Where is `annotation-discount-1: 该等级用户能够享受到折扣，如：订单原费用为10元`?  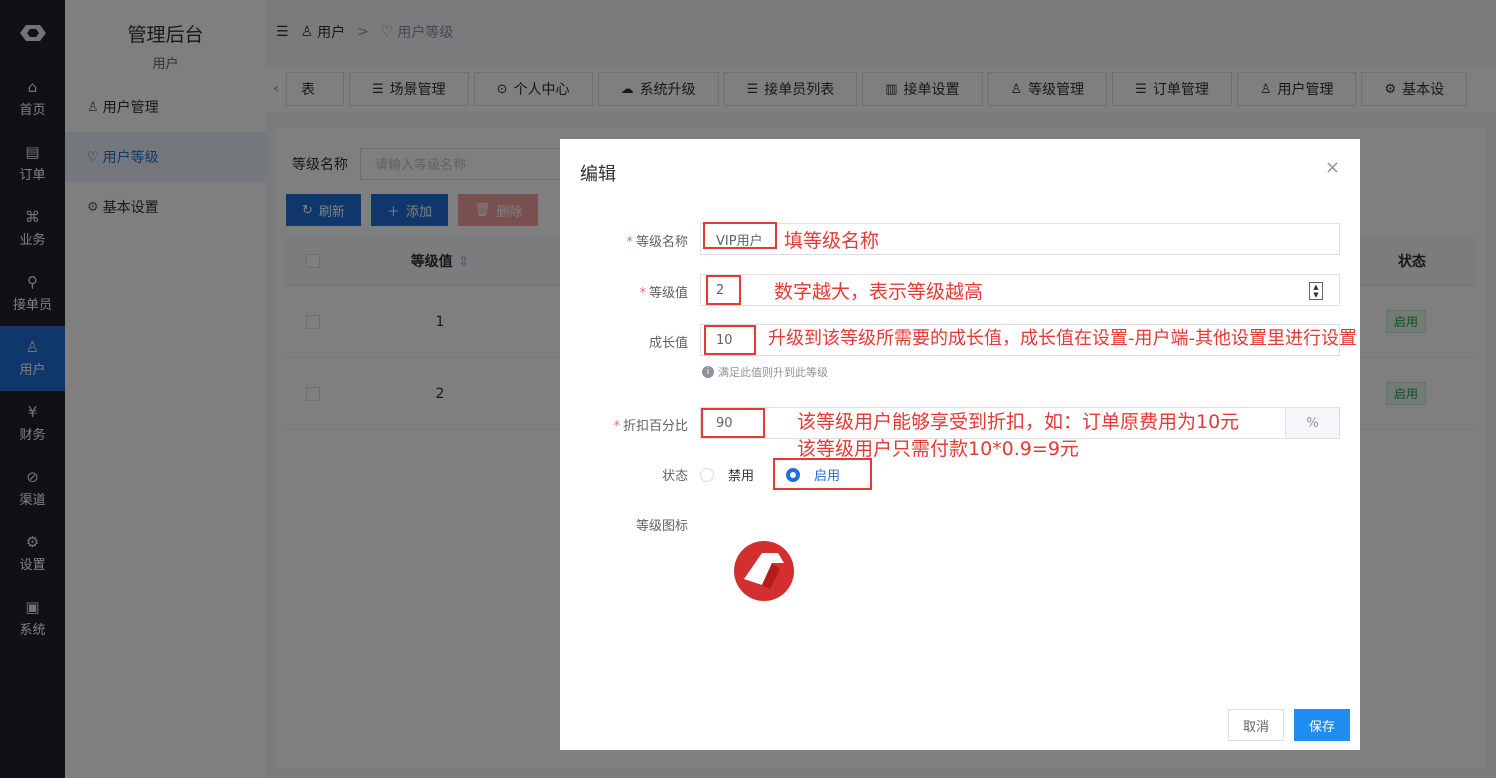 annotation-discount-1: 该等级用户能够享受到折扣，如：订单原费用为10元 is located at coordinates (1018, 422).